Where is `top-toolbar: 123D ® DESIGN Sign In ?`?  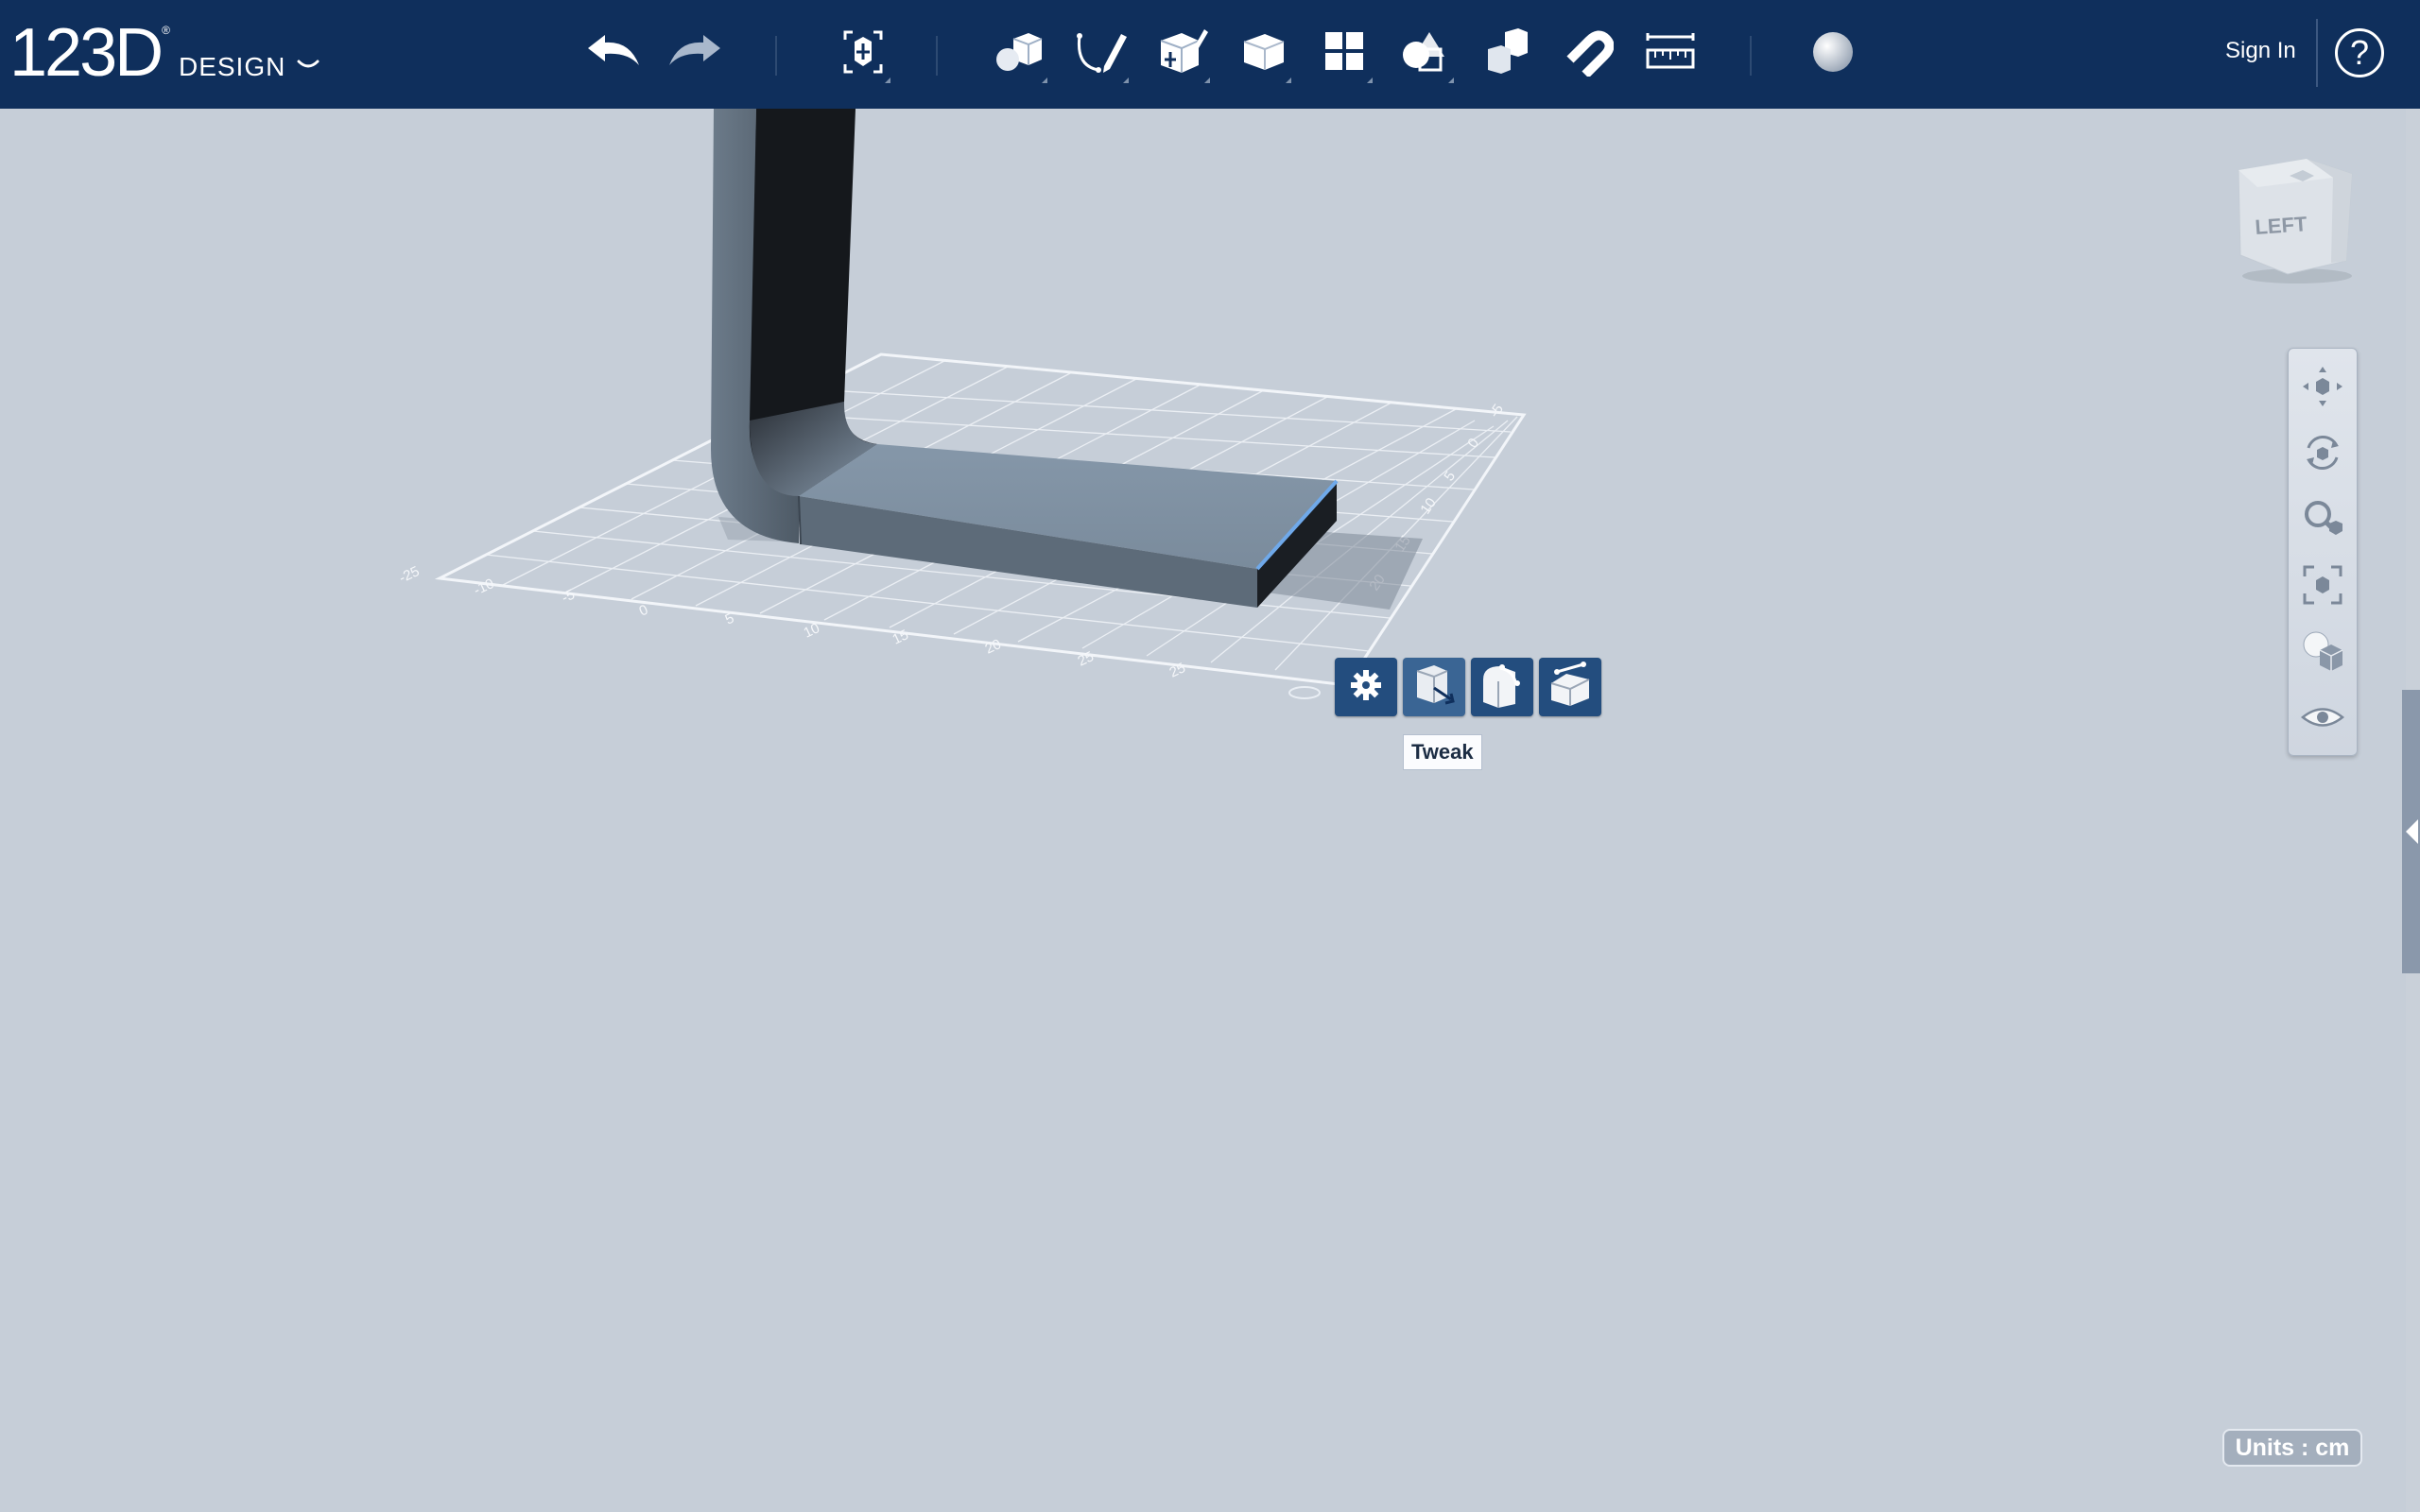 top-toolbar: 123D ® DESIGN Sign In ? is located at coordinates (1210, 54).